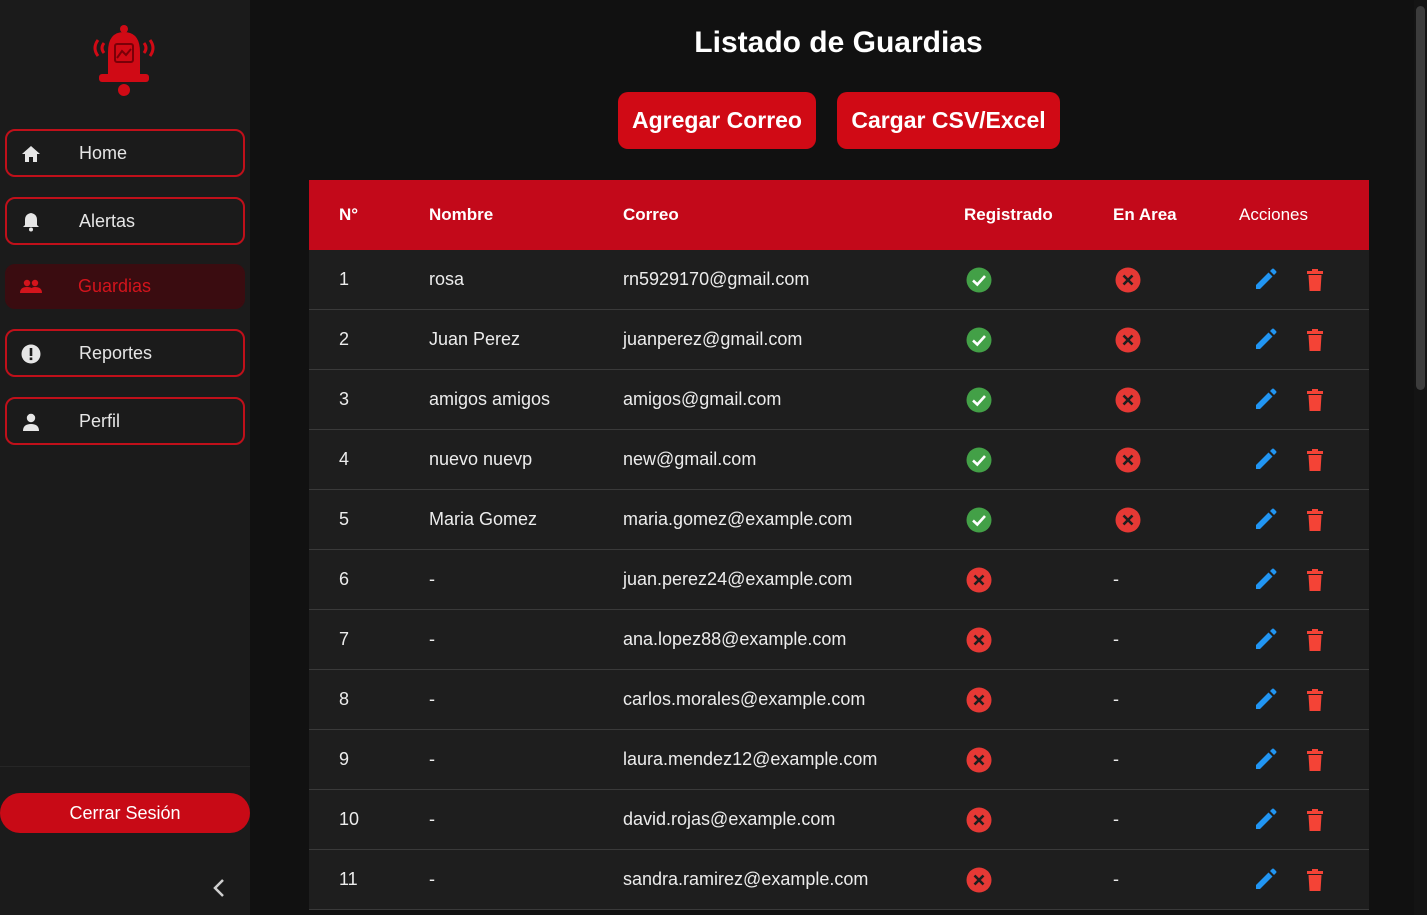 This screenshot has height=915, width=1427. What do you see at coordinates (31, 354) in the screenshot?
I see `alert-circle-icon` at bounding box center [31, 354].